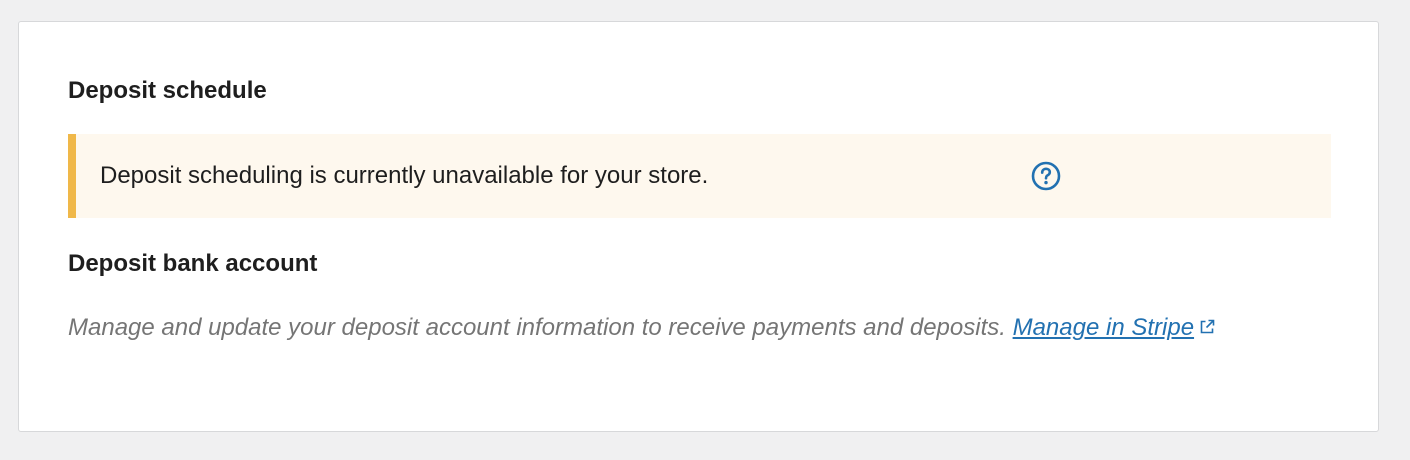 The image size is (1410, 460). What do you see at coordinates (167, 90) in the screenshot?
I see `deposit-schedule-heading: Deposit schedule` at bounding box center [167, 90].